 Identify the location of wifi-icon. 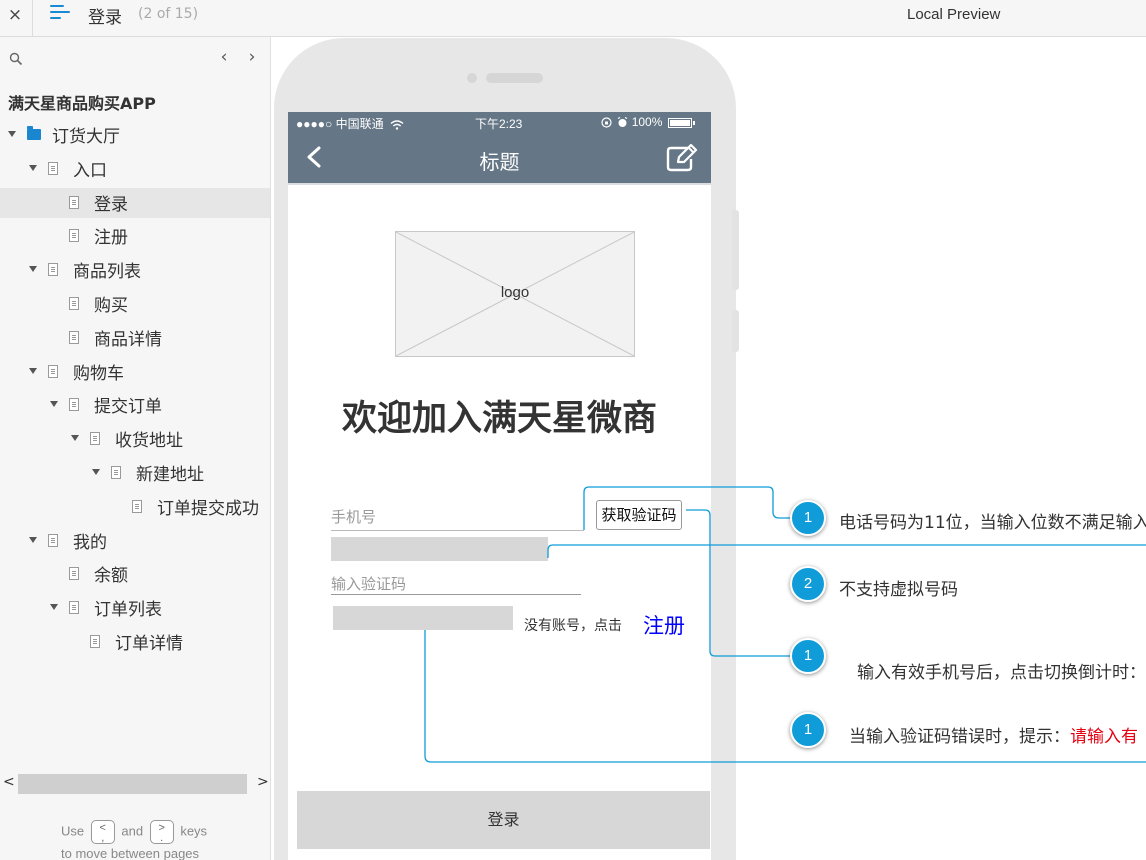
(397, 125).